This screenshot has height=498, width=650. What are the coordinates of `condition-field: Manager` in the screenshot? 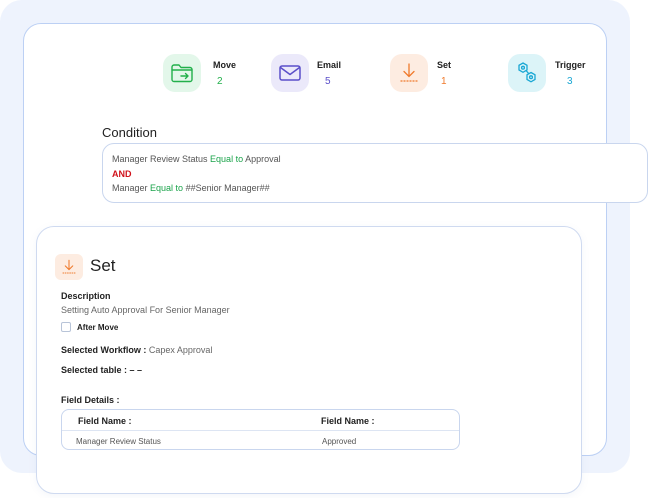 It's located at (131, 188).